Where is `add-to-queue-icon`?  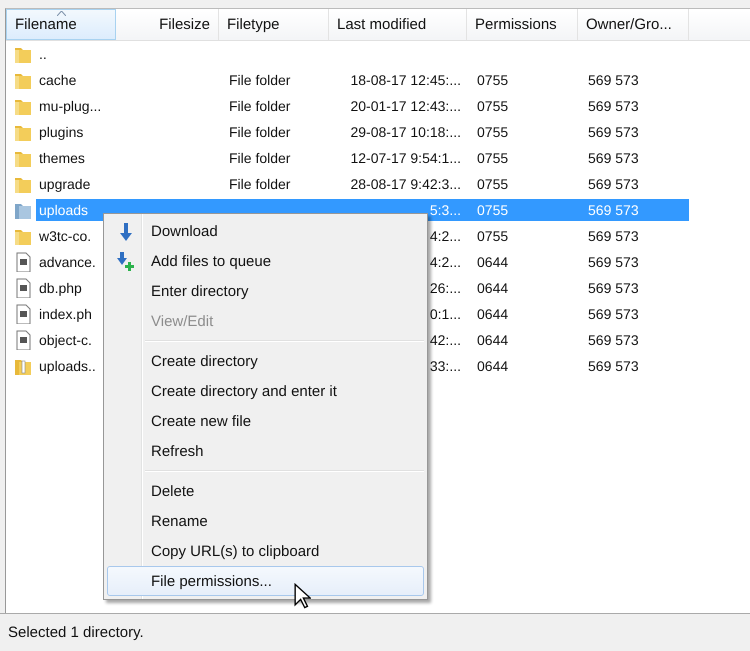 add-to-queue-icon is located at coordinates (126, 262).